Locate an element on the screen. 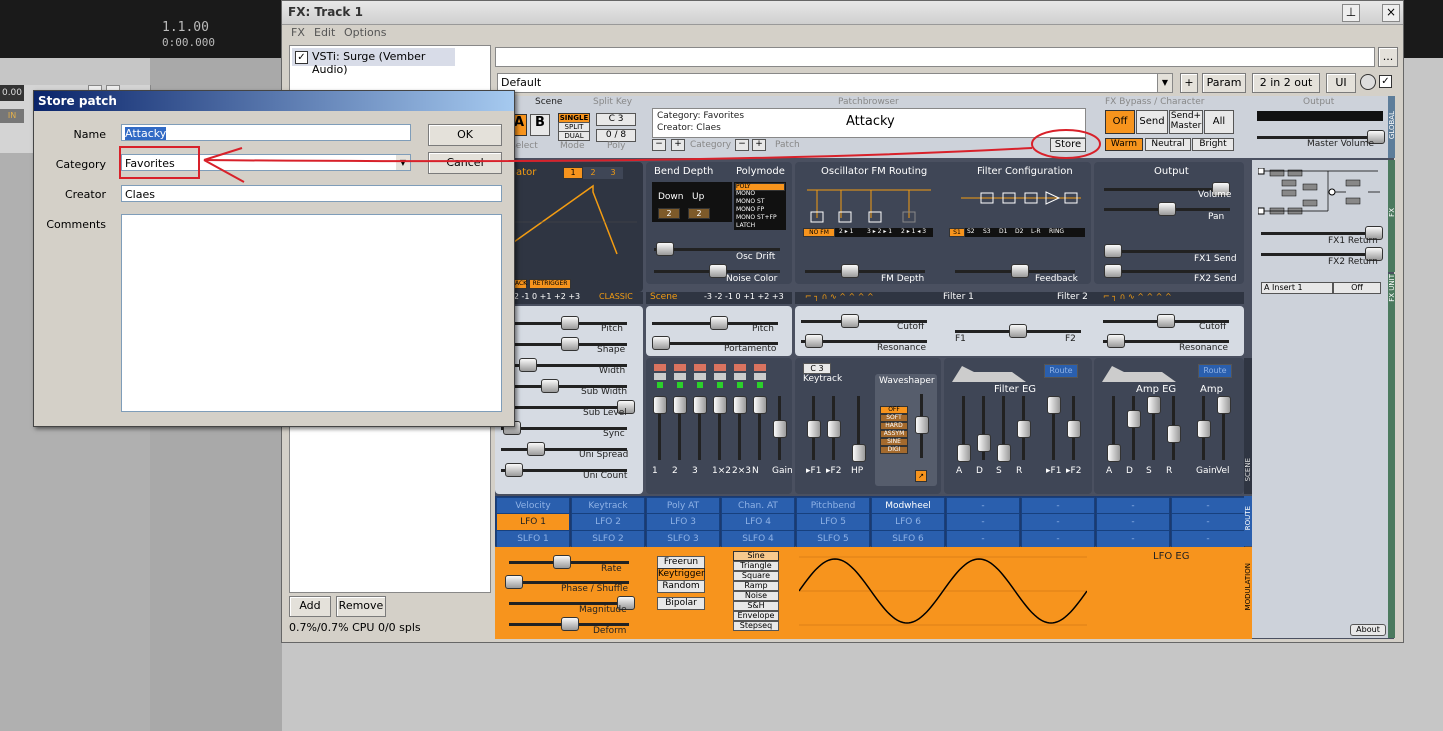 This screenshot has height=731, width=1443. io-routing-button: 2 in 2 out is located at coordinates (1286, 83).